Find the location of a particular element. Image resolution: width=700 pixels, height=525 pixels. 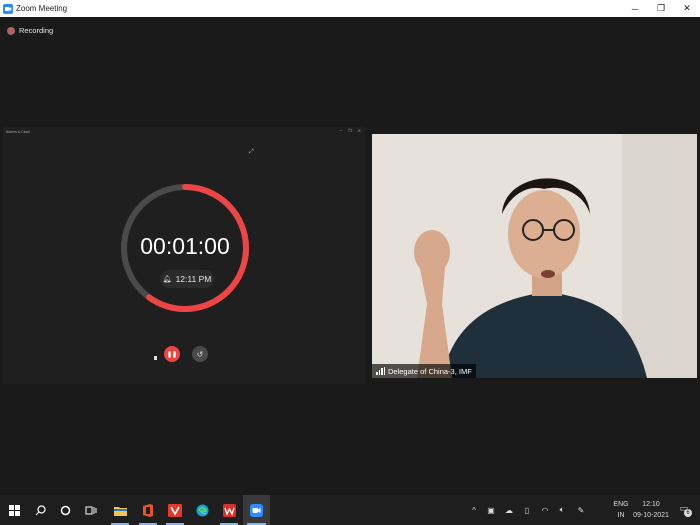

tray-battery: ▯ is located at coordinates (527, 510).